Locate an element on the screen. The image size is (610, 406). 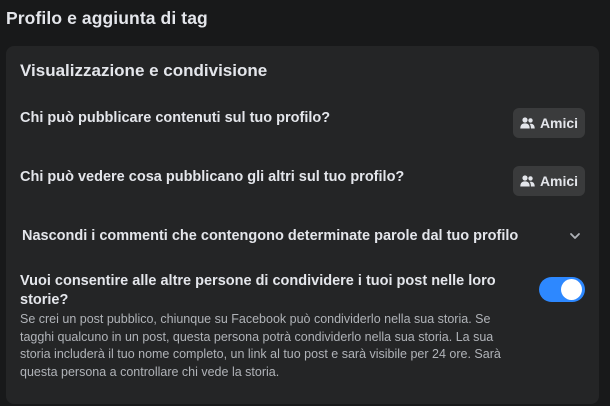
chevron-down-icon is located at coordinates (575, 236).